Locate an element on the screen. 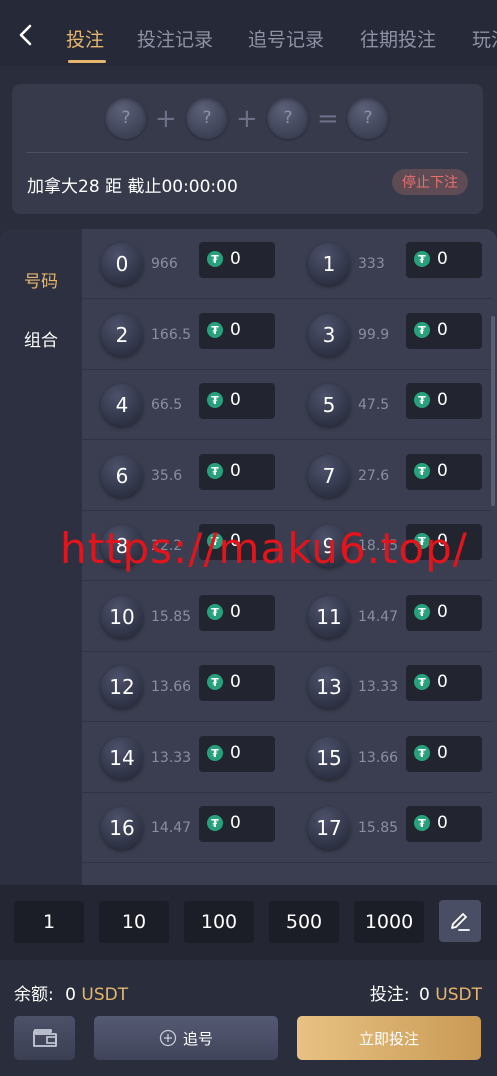 The image size is (497, 1076). chip-1: 1 is located at coordinates (49, 922).